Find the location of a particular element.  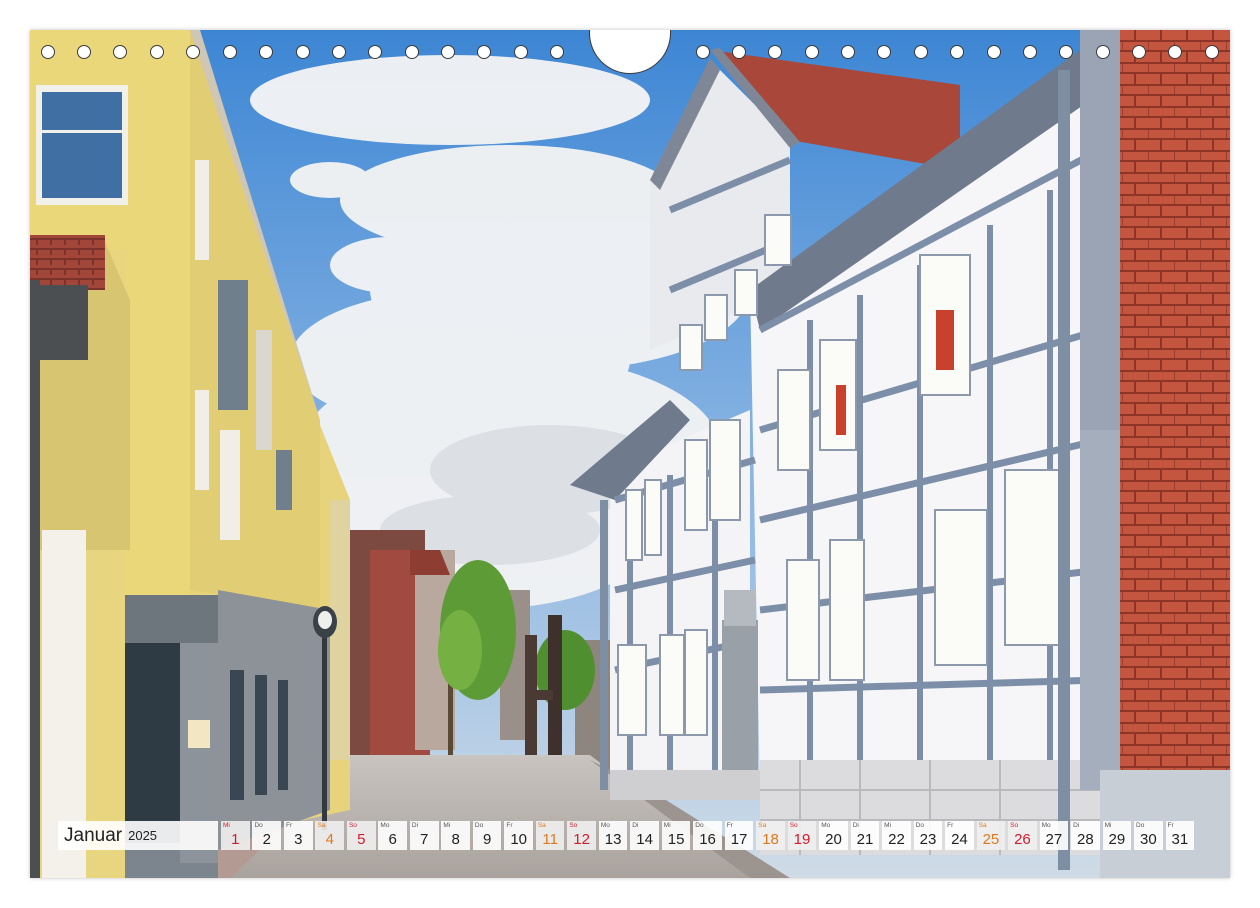

day-cell: Fr 10 is located at coordinates (518, 835).